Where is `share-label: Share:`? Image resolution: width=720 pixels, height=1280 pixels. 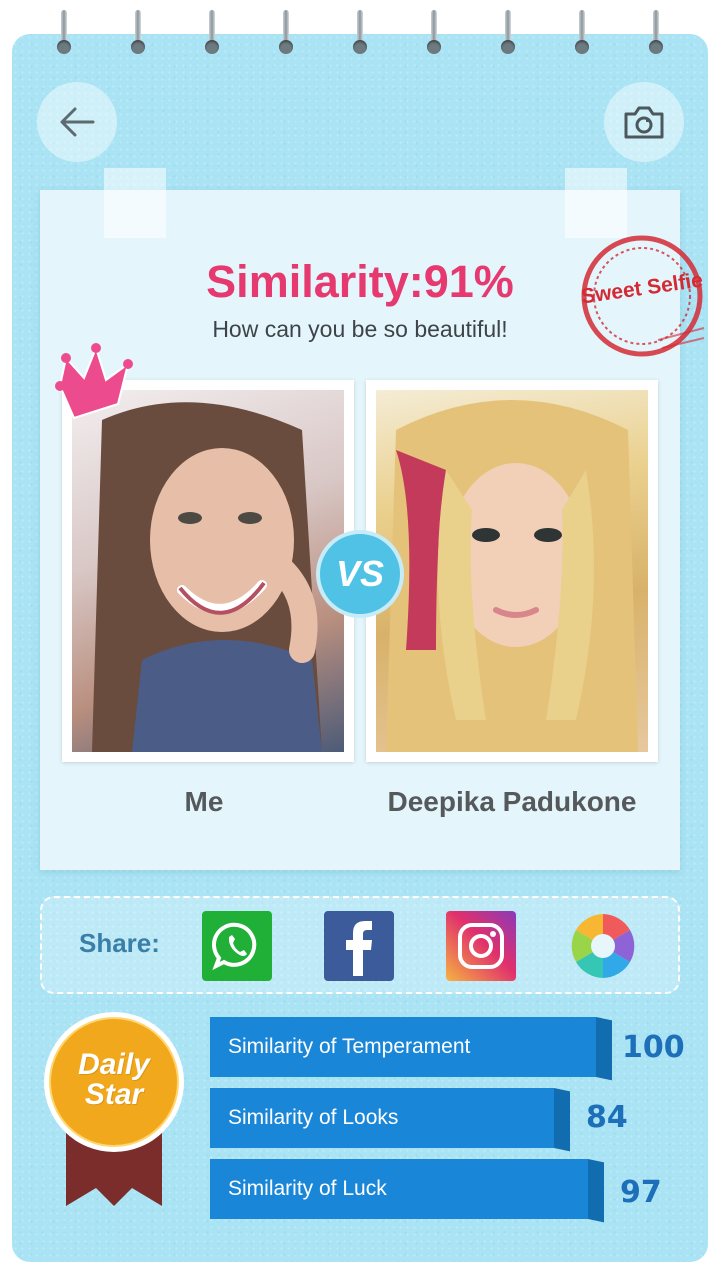
share-label: Share: is located at coordinates (119, 943).